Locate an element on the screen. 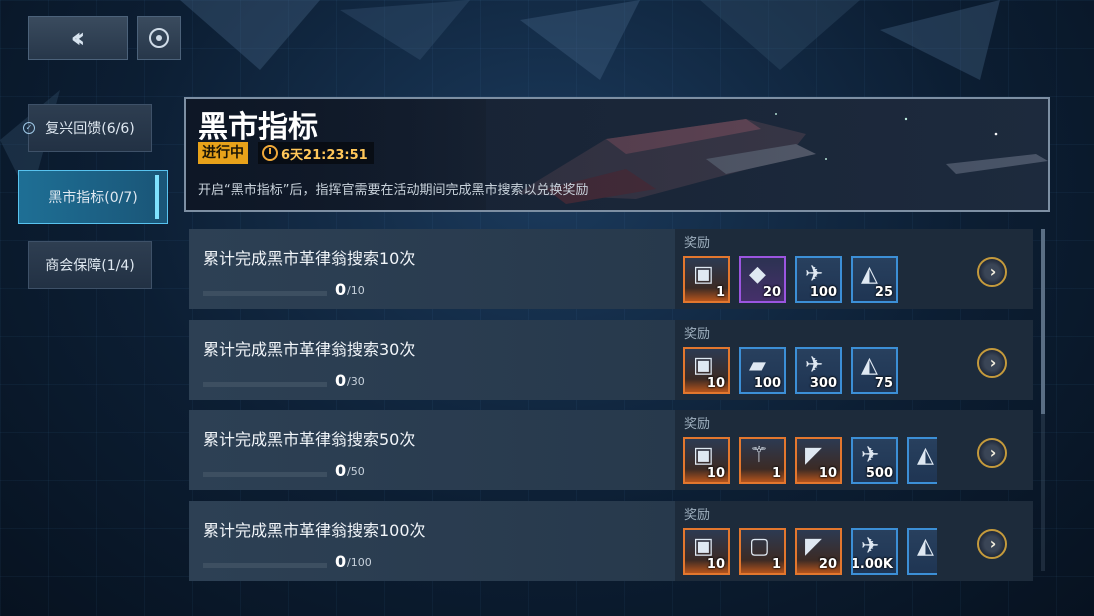  reward-item: ▢ 1 is located at coordinates (762, 551).